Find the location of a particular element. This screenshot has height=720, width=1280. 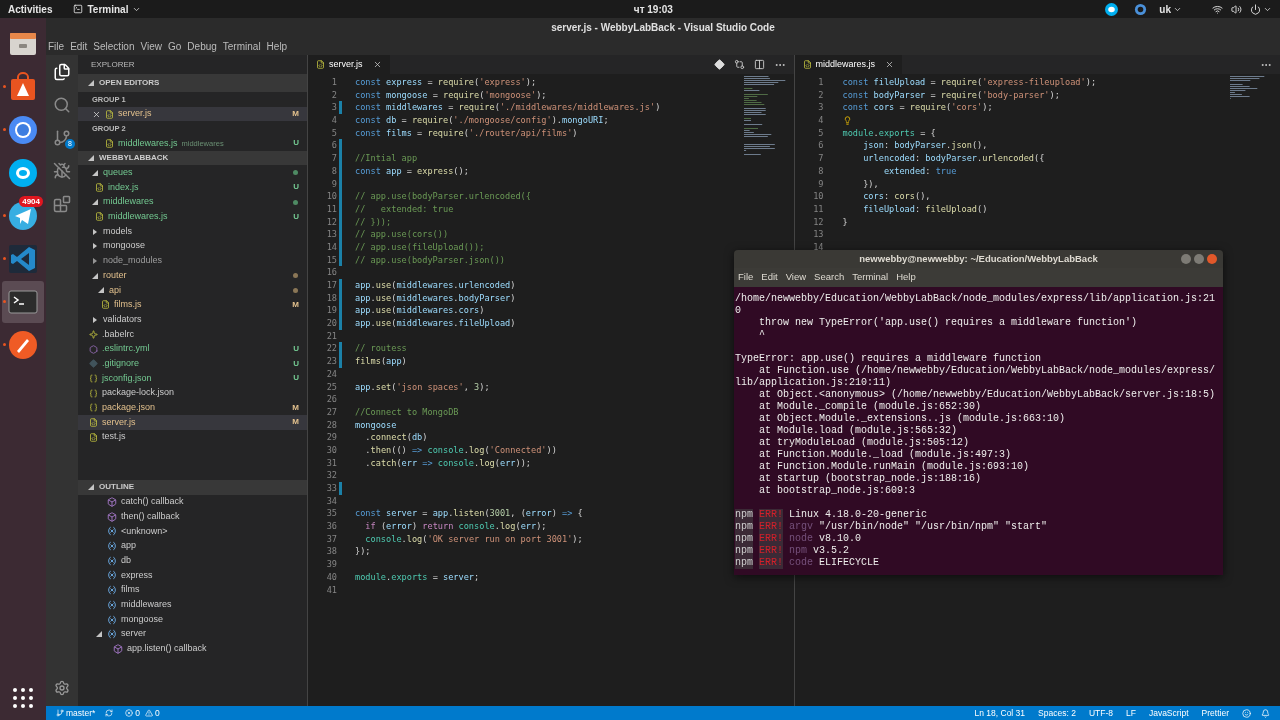

minimize-button is located at coordinates (1186, 259).